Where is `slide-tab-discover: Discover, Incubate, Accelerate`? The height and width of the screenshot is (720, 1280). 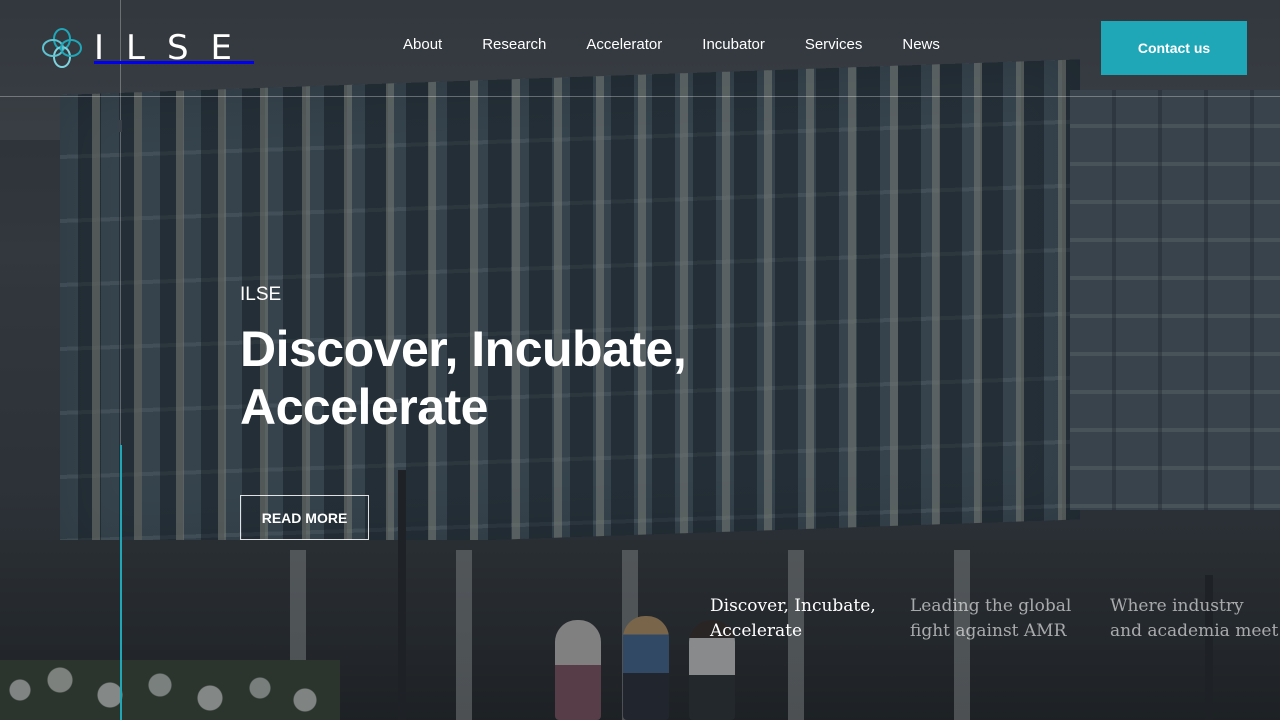 slide-tab-discover: Discover, Incubate, Accelerate is located at coordinates (810, 619).